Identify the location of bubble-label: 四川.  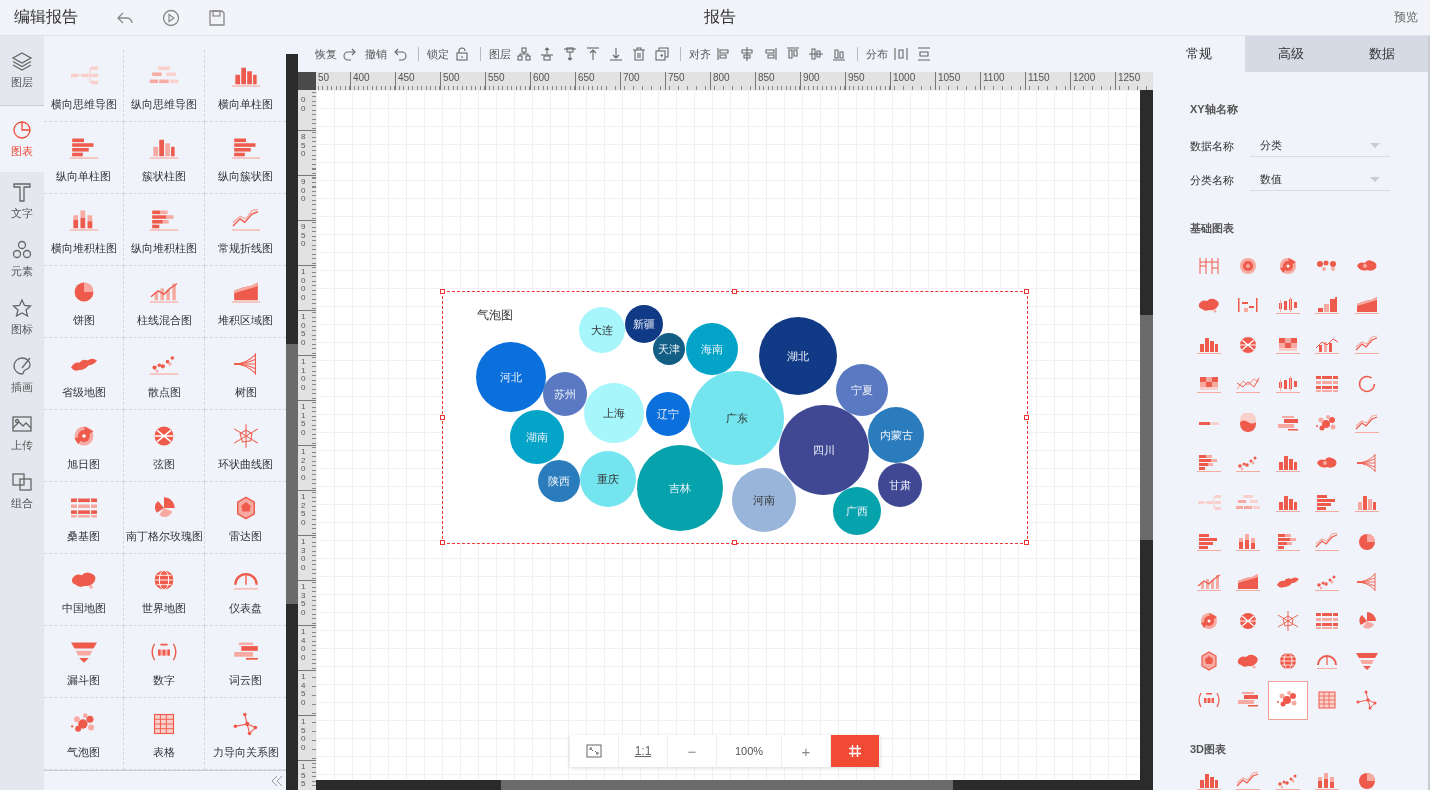
(824, 450).